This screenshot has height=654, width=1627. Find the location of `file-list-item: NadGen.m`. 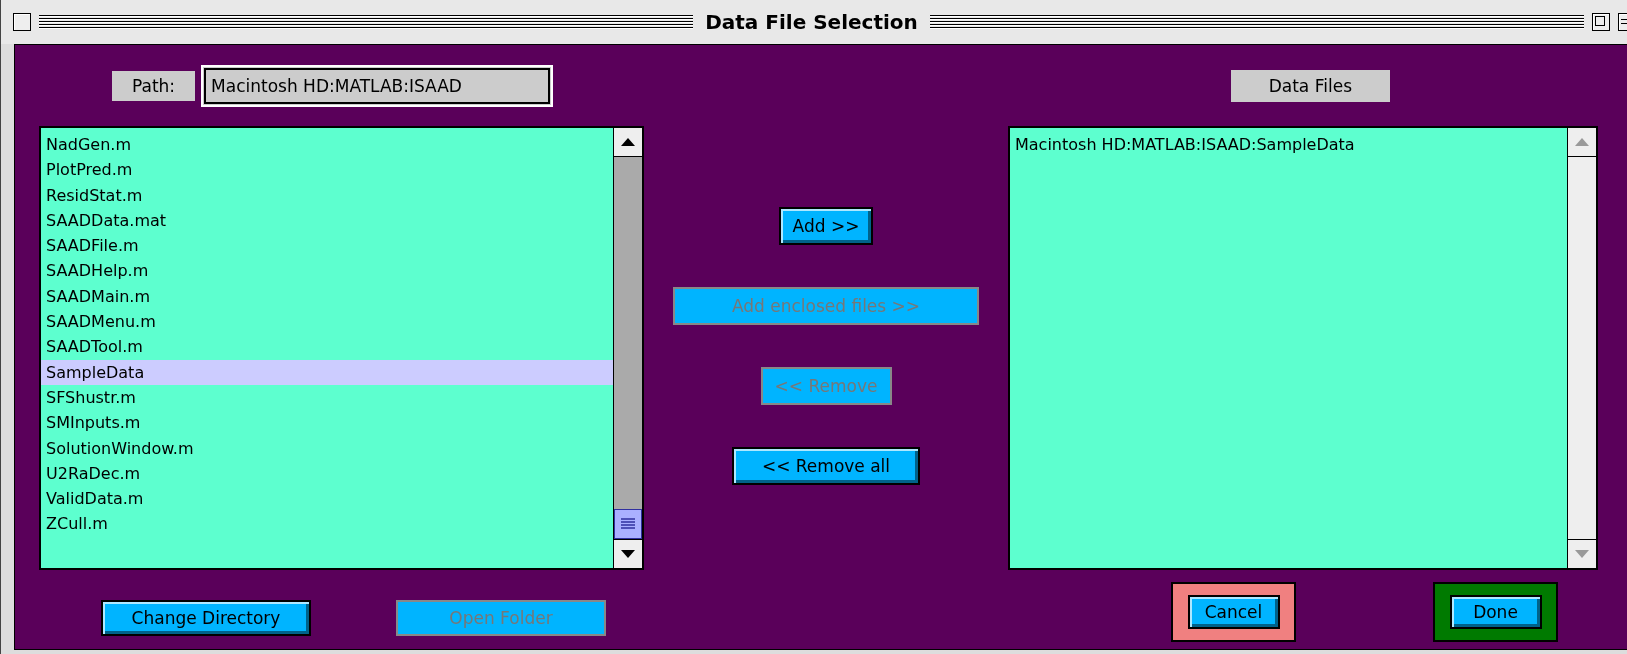

file-list-item: NadGen.m is located at coordinates (327, 145).